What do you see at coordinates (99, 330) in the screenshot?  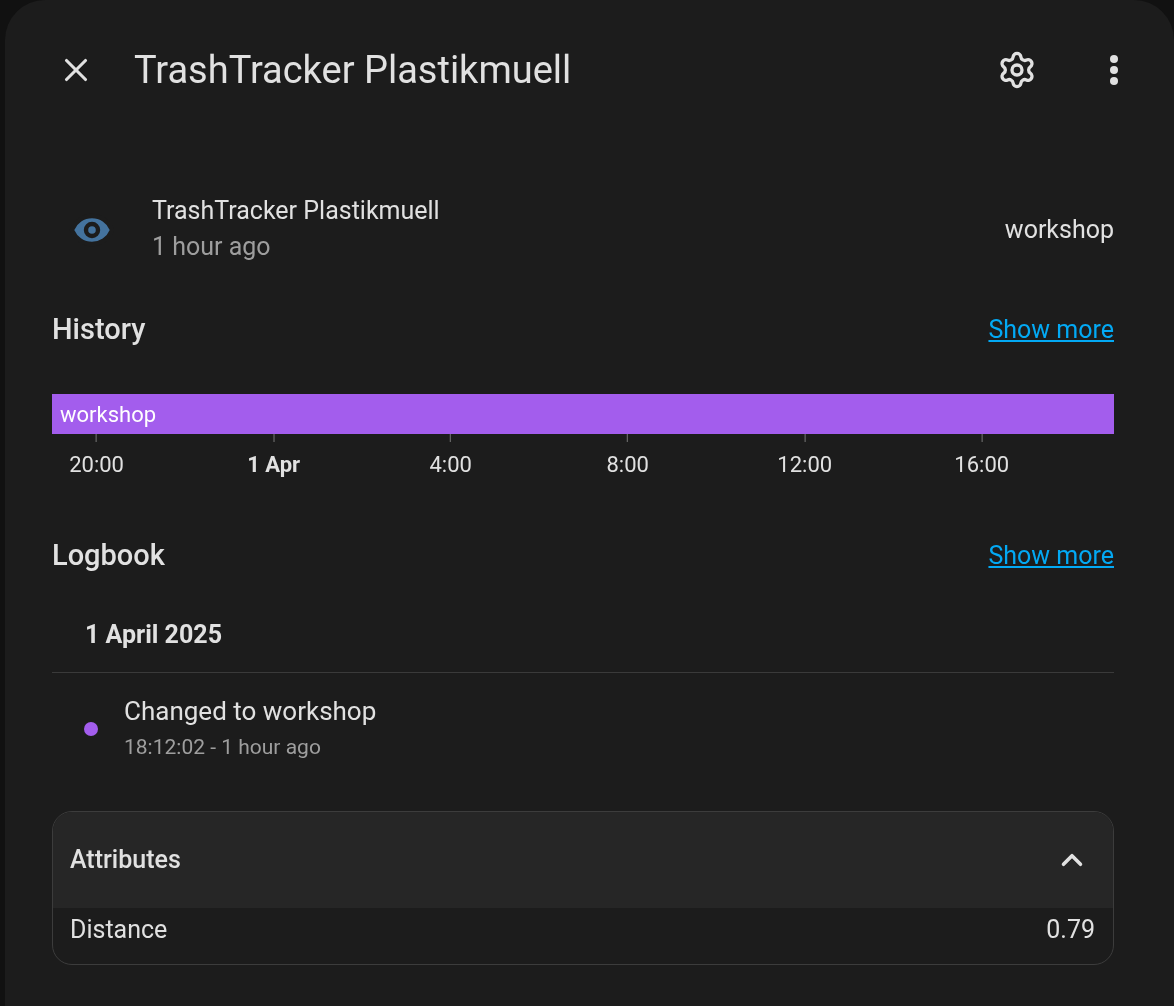 I see `history-heading: History` at bounding box center [99, 330].